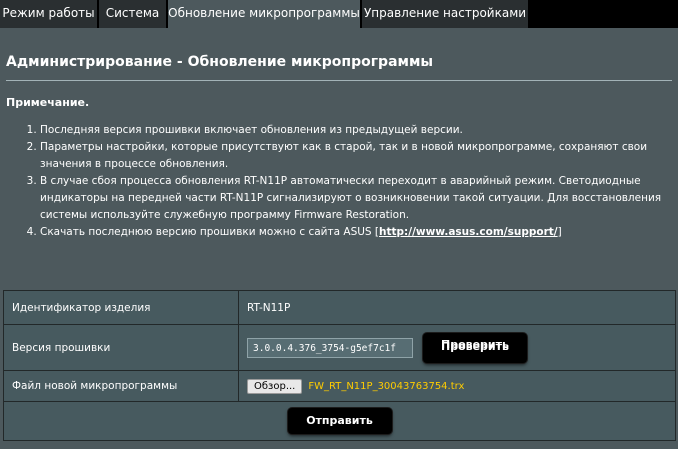  Describe the element at coordinates (468, 232) in the screenshot. I see `asus-support-link: http://www.asus.com/support/` at that location.